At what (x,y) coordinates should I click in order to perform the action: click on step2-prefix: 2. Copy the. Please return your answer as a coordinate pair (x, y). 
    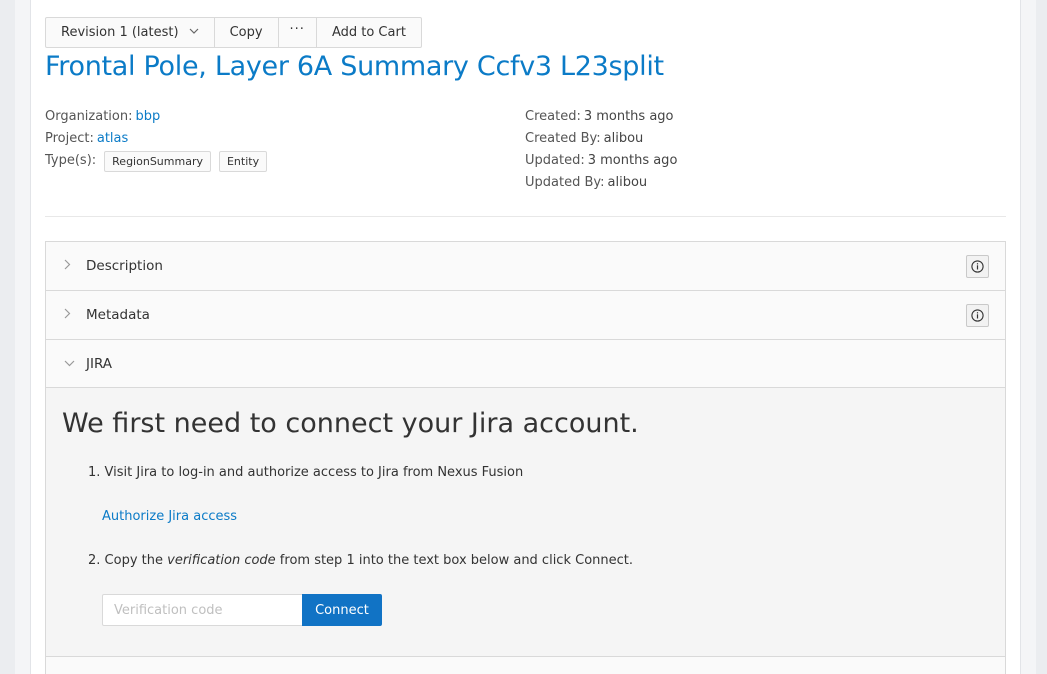
    Looking at the image, I should click on (128, 560).